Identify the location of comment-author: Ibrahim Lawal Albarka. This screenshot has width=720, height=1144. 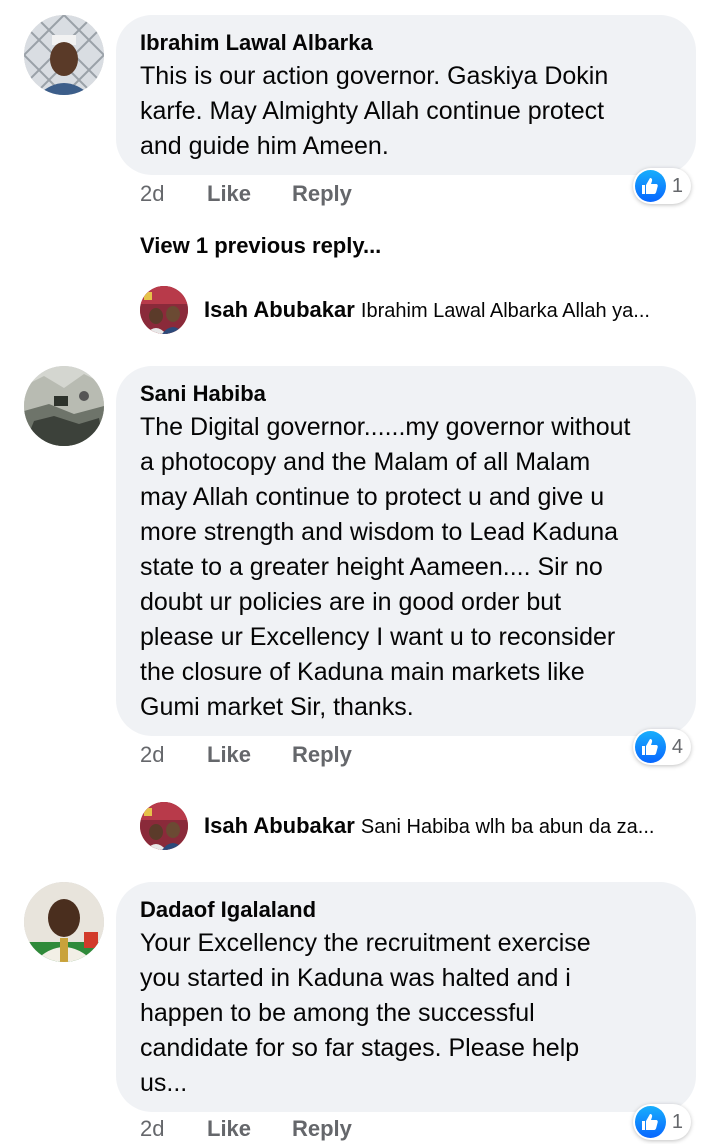
(406, 43).